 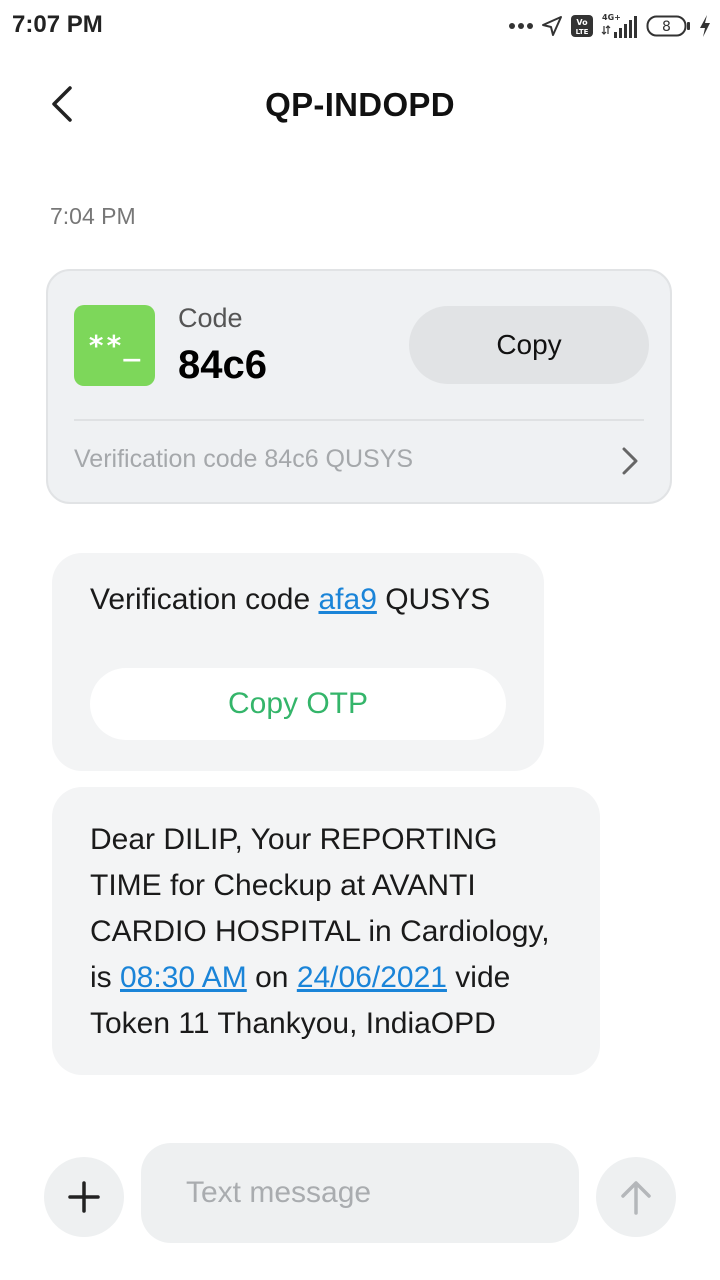 I want to click on battery-icon: 8, so click(x=668, y=26).